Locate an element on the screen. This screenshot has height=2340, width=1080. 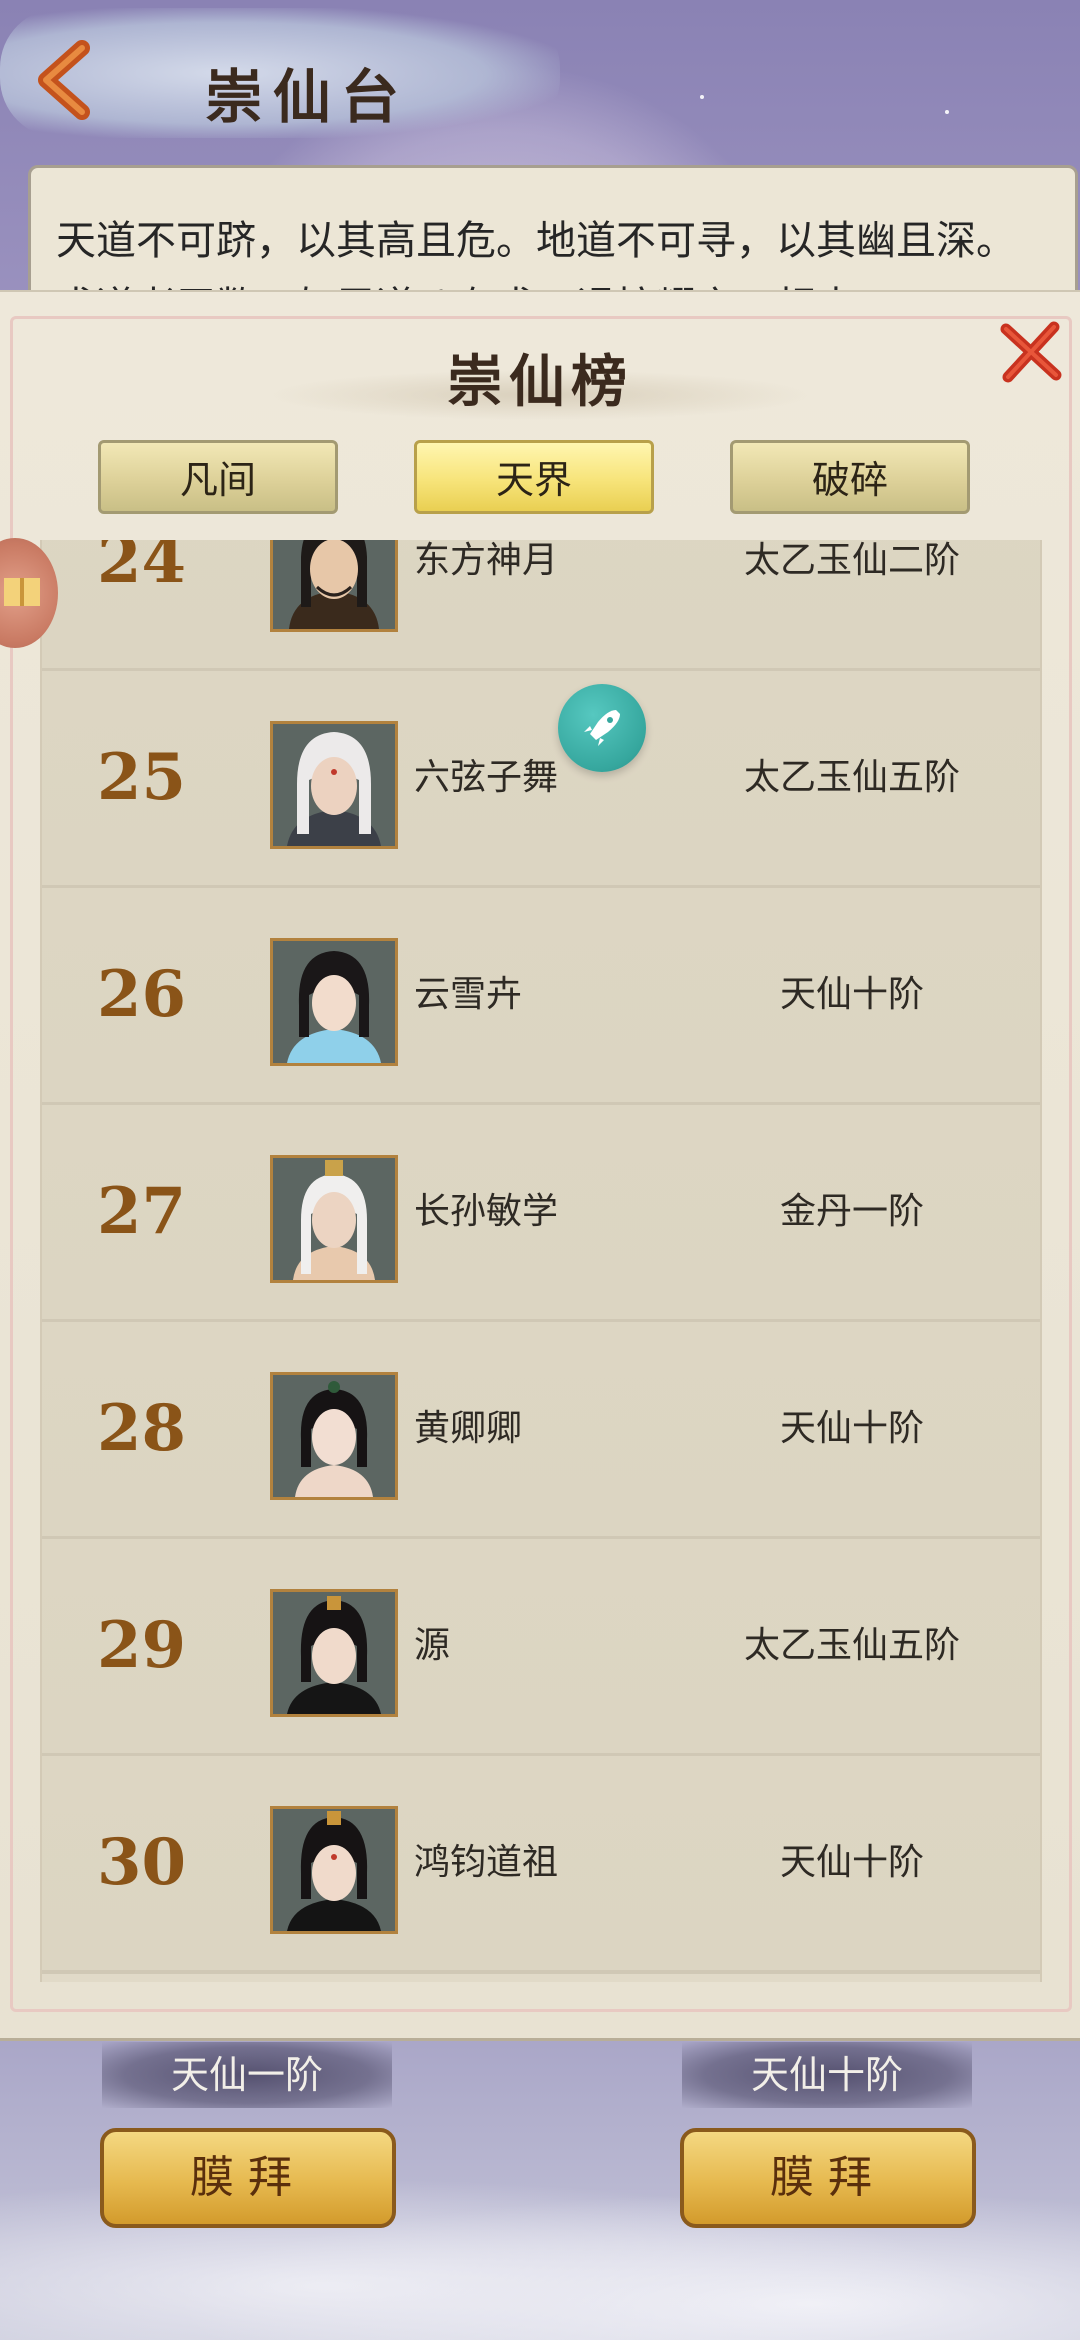
tab-heaven: 天界 is located at coordinates (534, 477).